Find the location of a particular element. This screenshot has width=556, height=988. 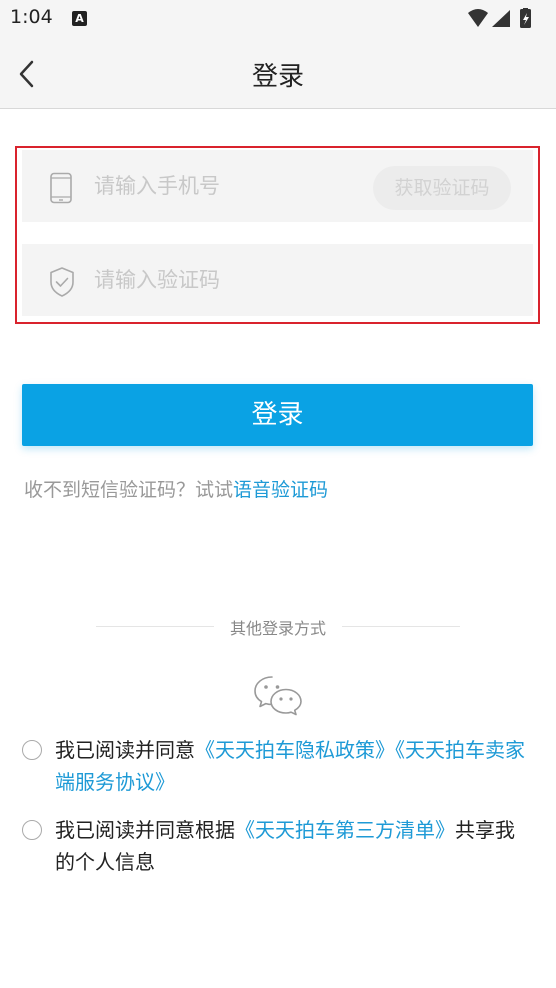

divider-line-right is located at coordinates (401, 626).